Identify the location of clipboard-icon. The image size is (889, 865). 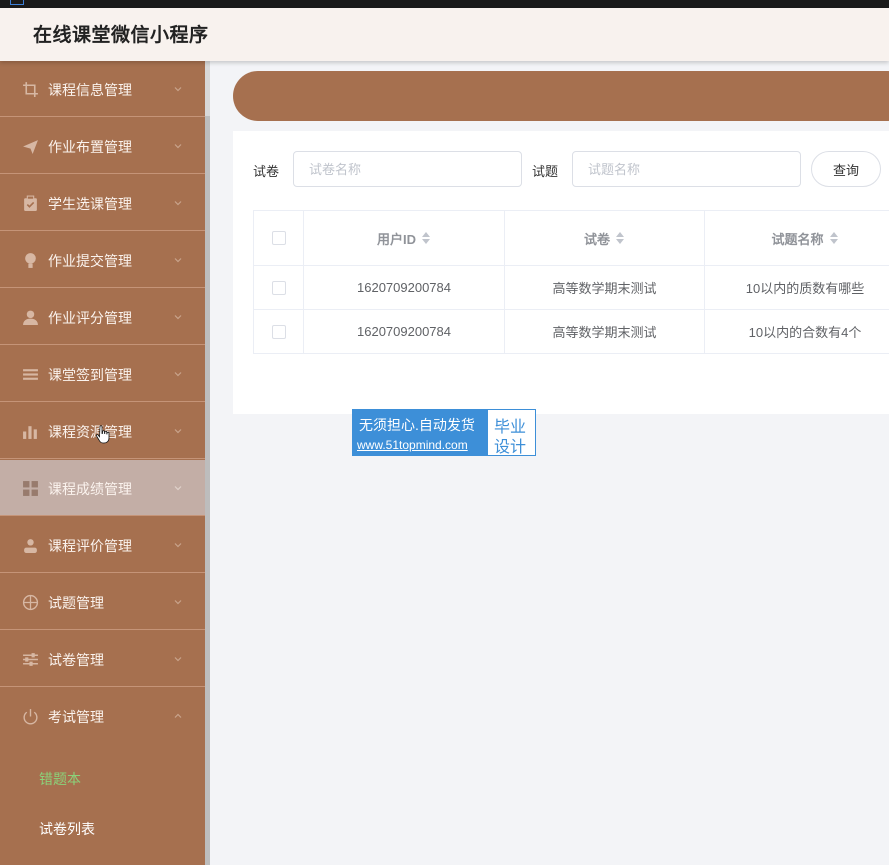
(30, 203).